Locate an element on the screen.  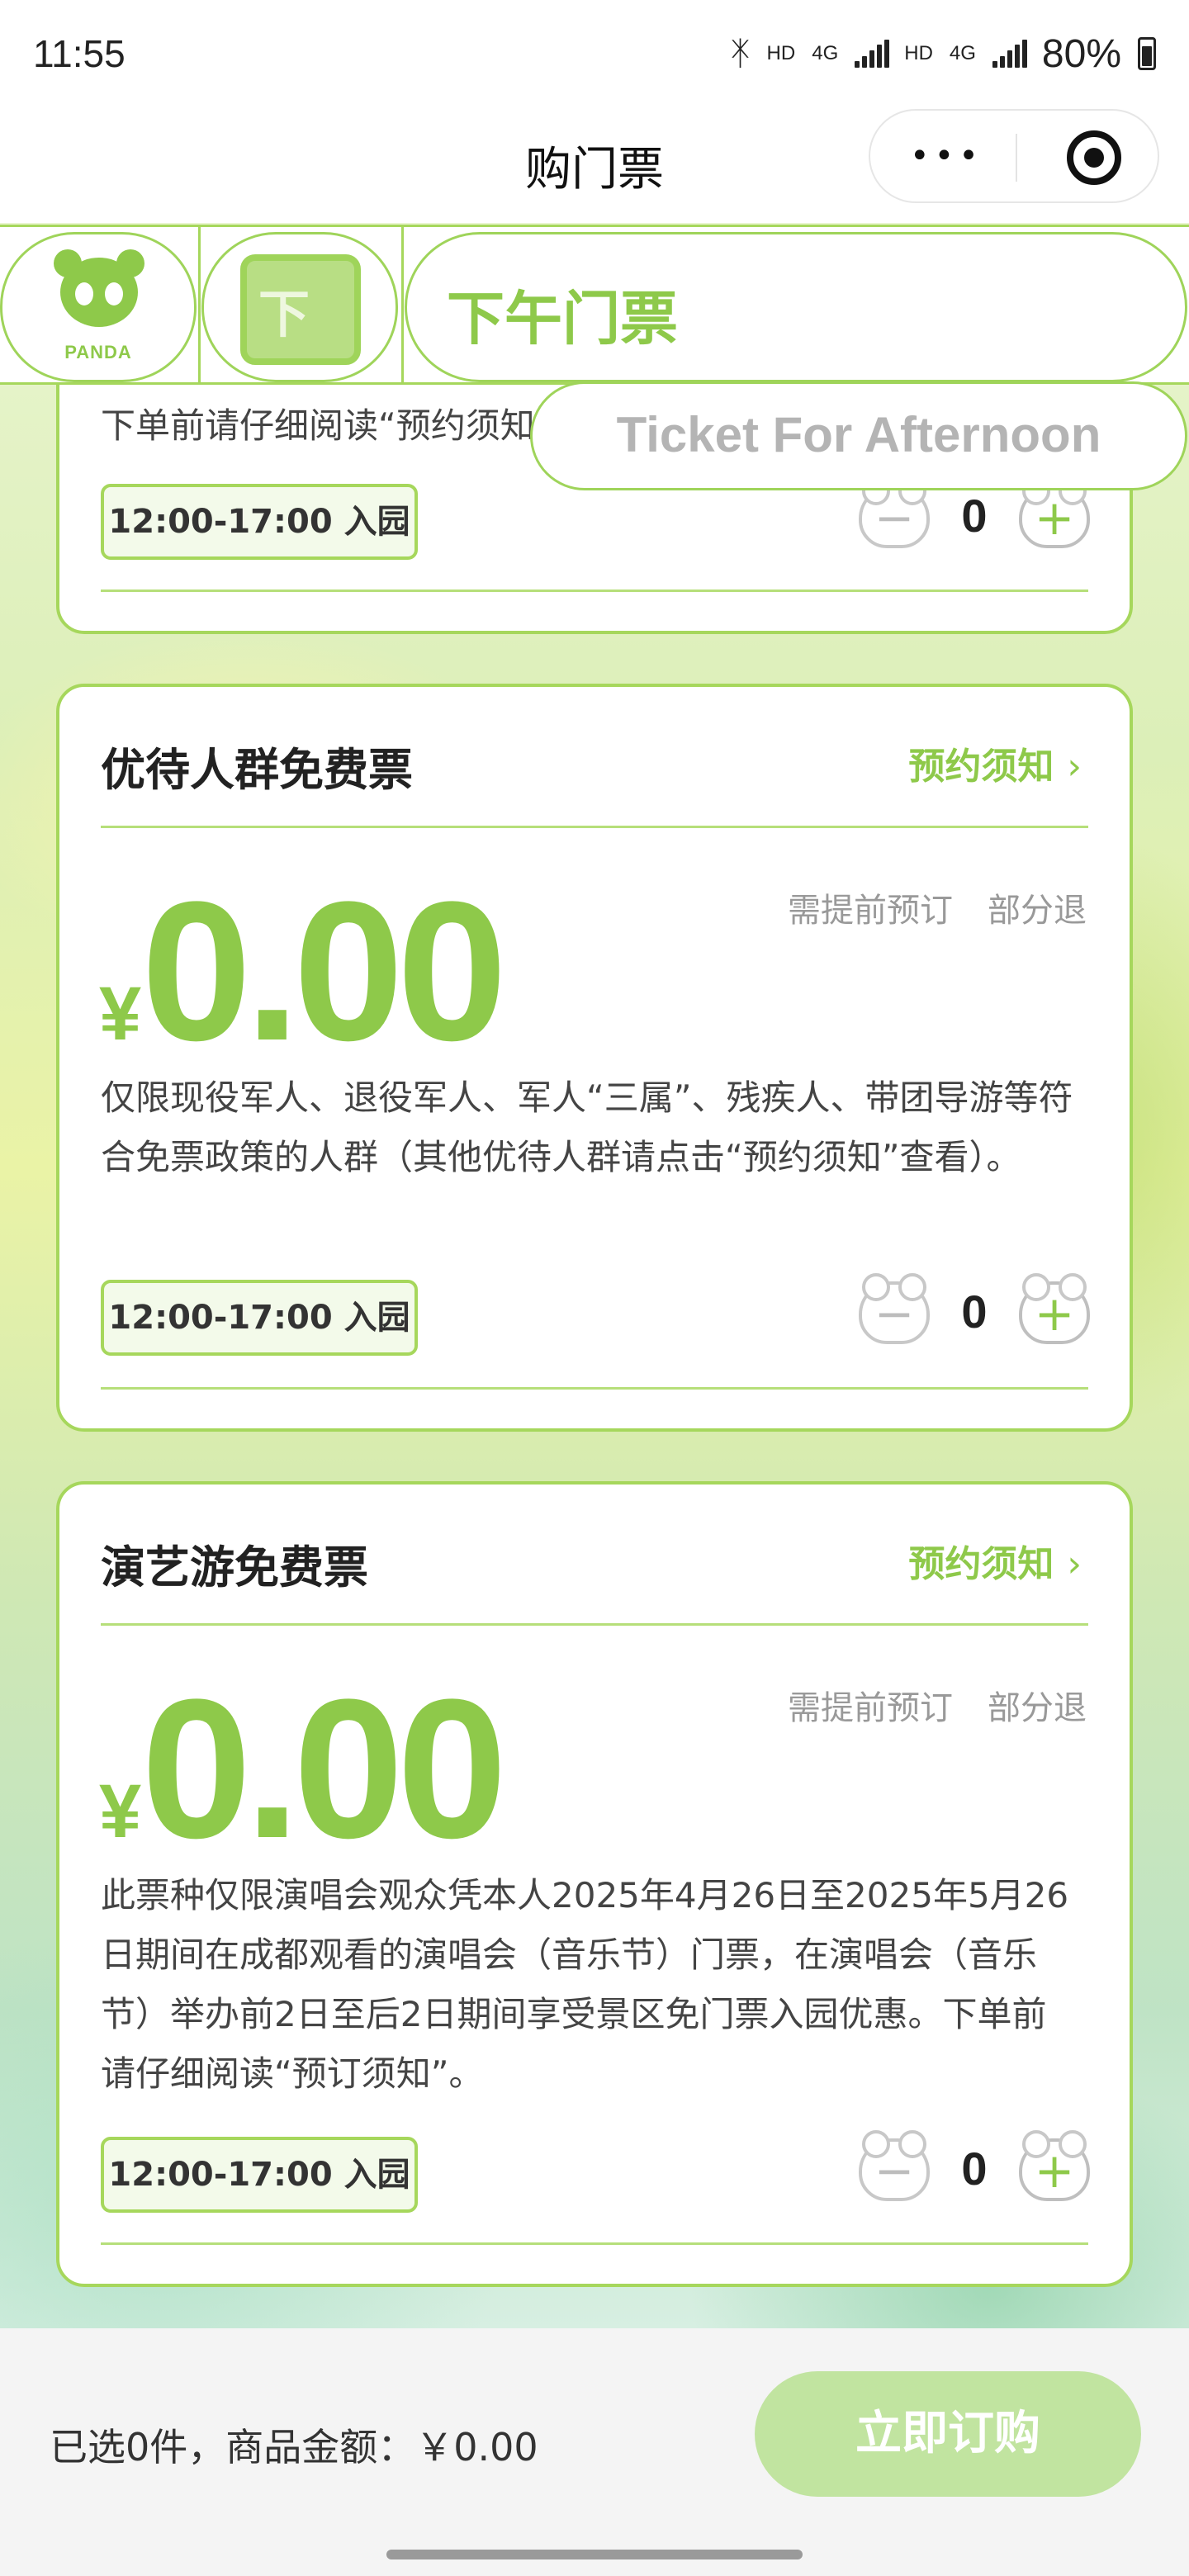
ticket-name: 演艺游免费票 is located at coordinates (234, 1567).